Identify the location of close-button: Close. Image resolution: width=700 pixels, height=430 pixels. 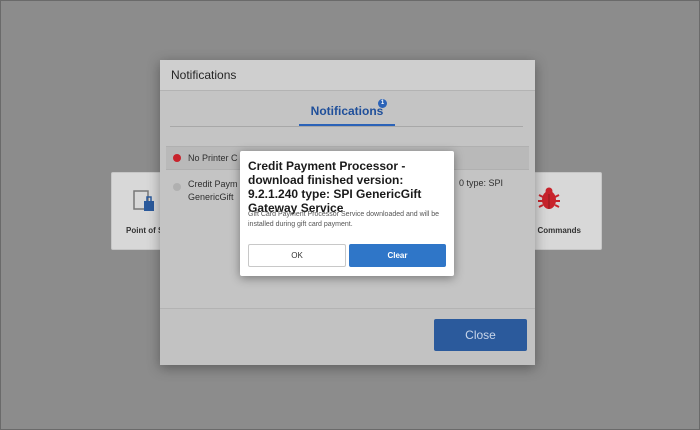
(480, 335).